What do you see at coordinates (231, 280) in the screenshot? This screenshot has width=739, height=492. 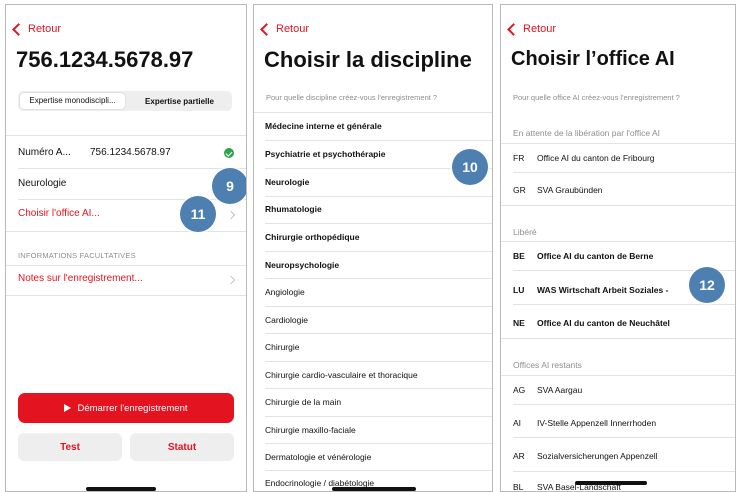 I see `chevron-right-icon` at bounding box center [231, 280].